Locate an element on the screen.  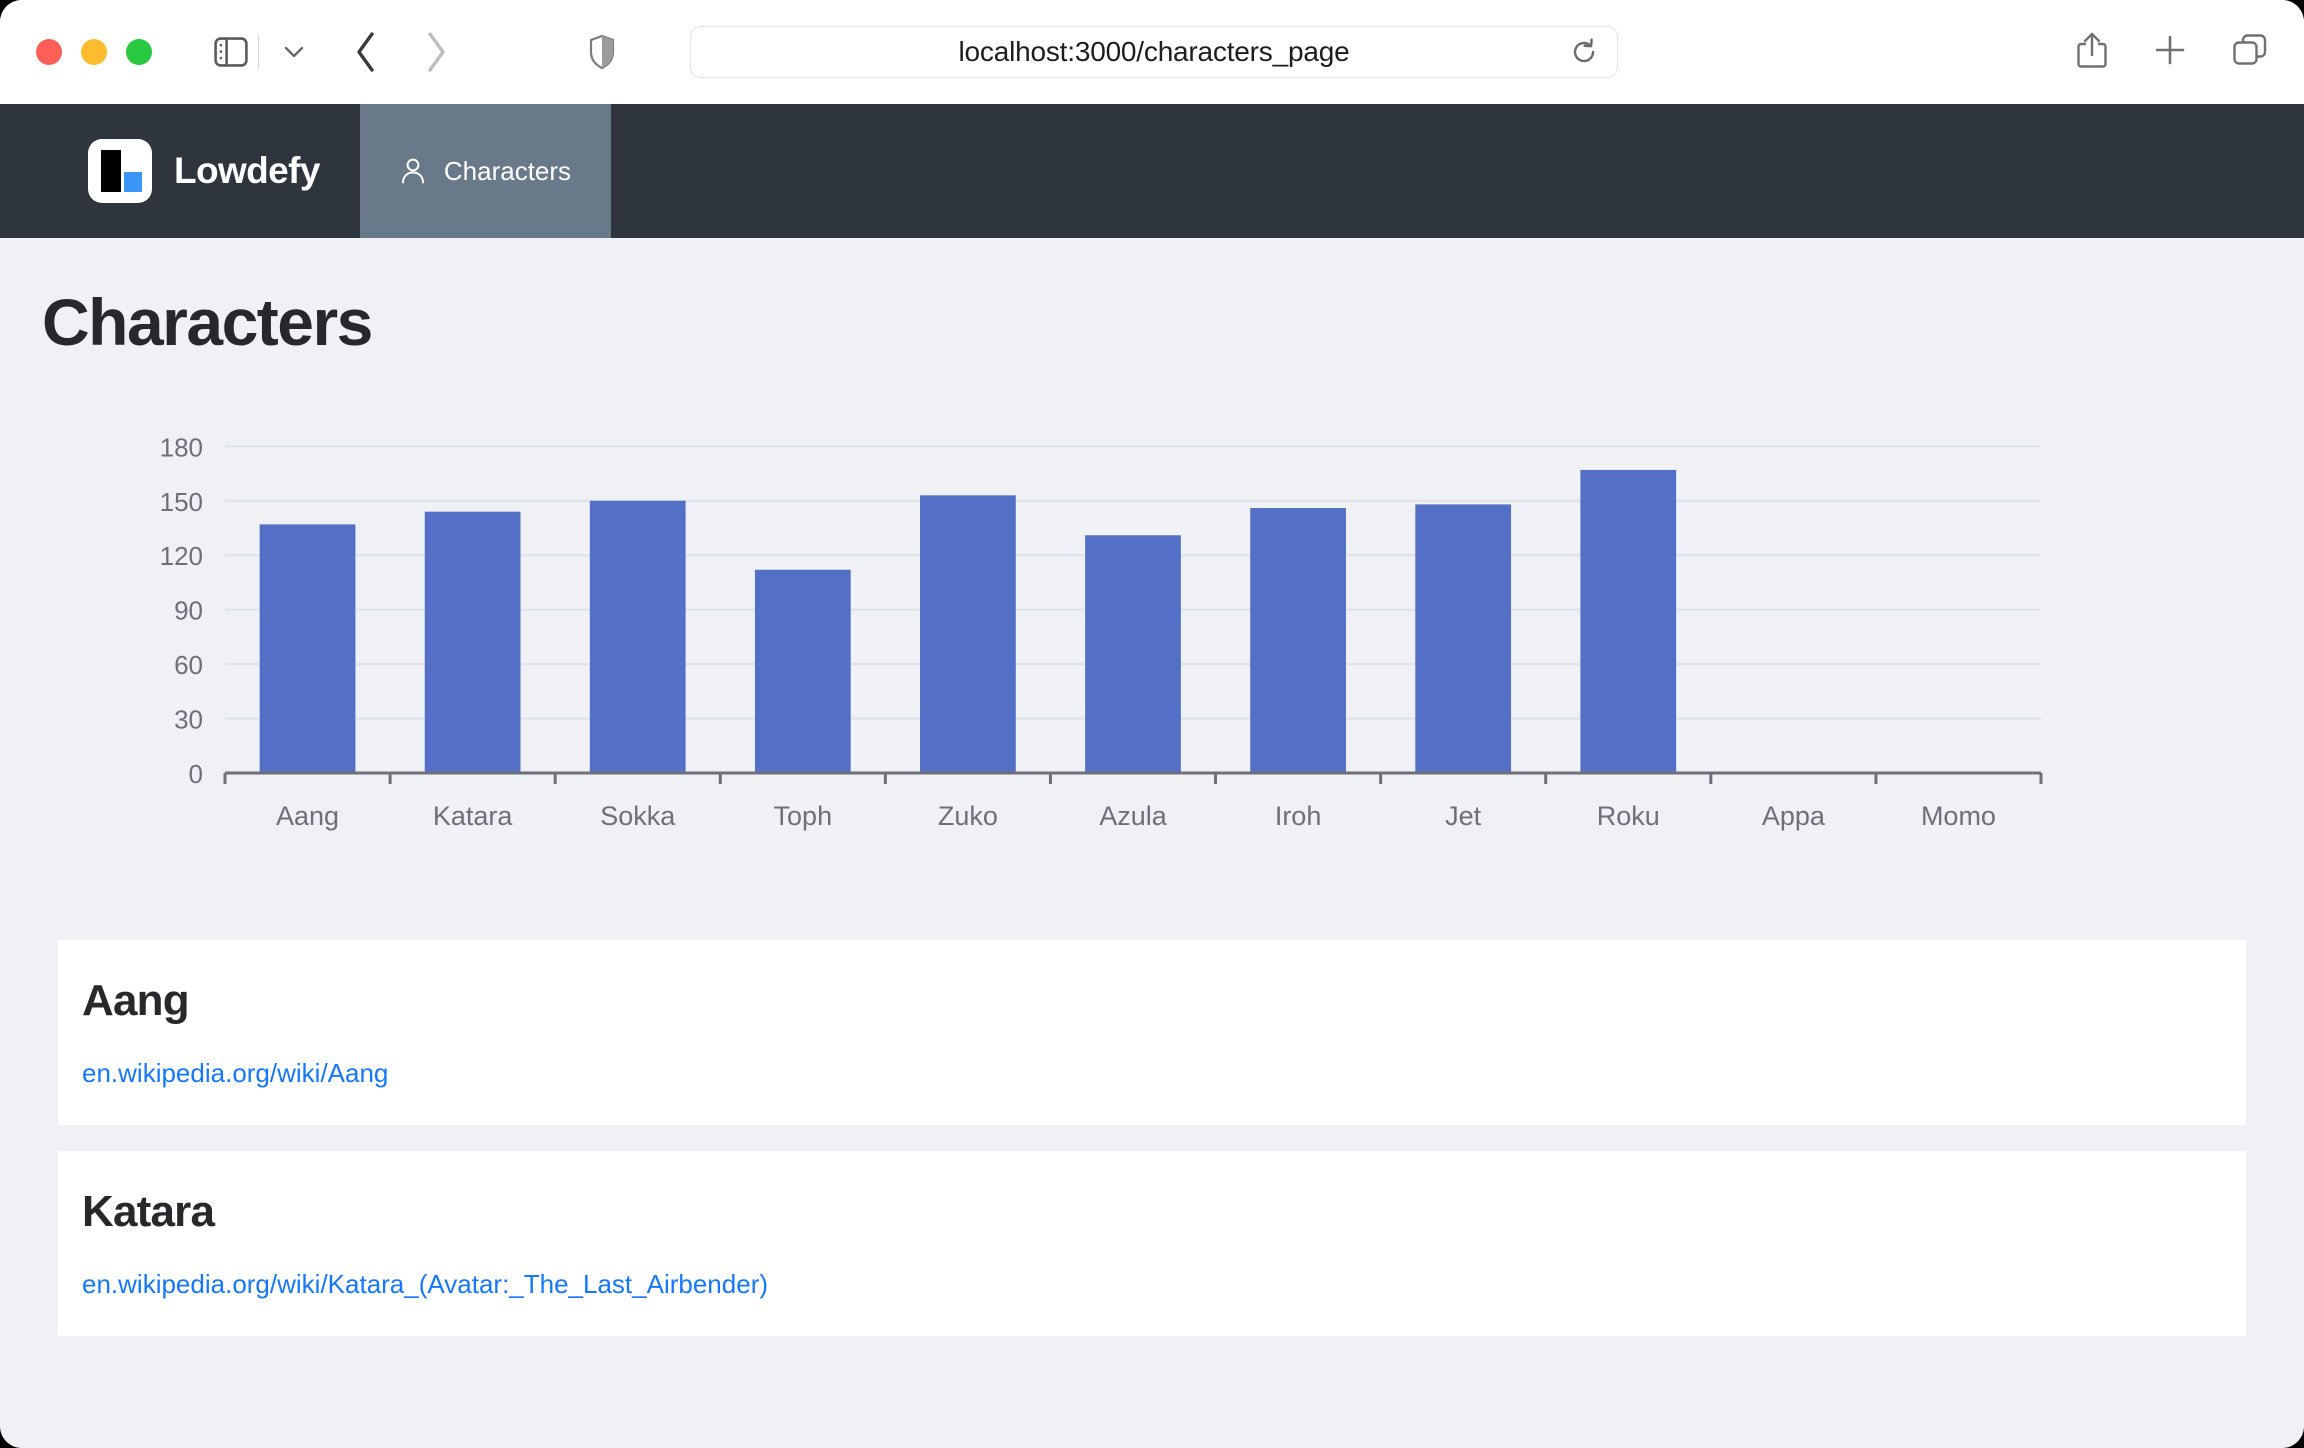
new-tab-button is located at coordinates (2170, 52).